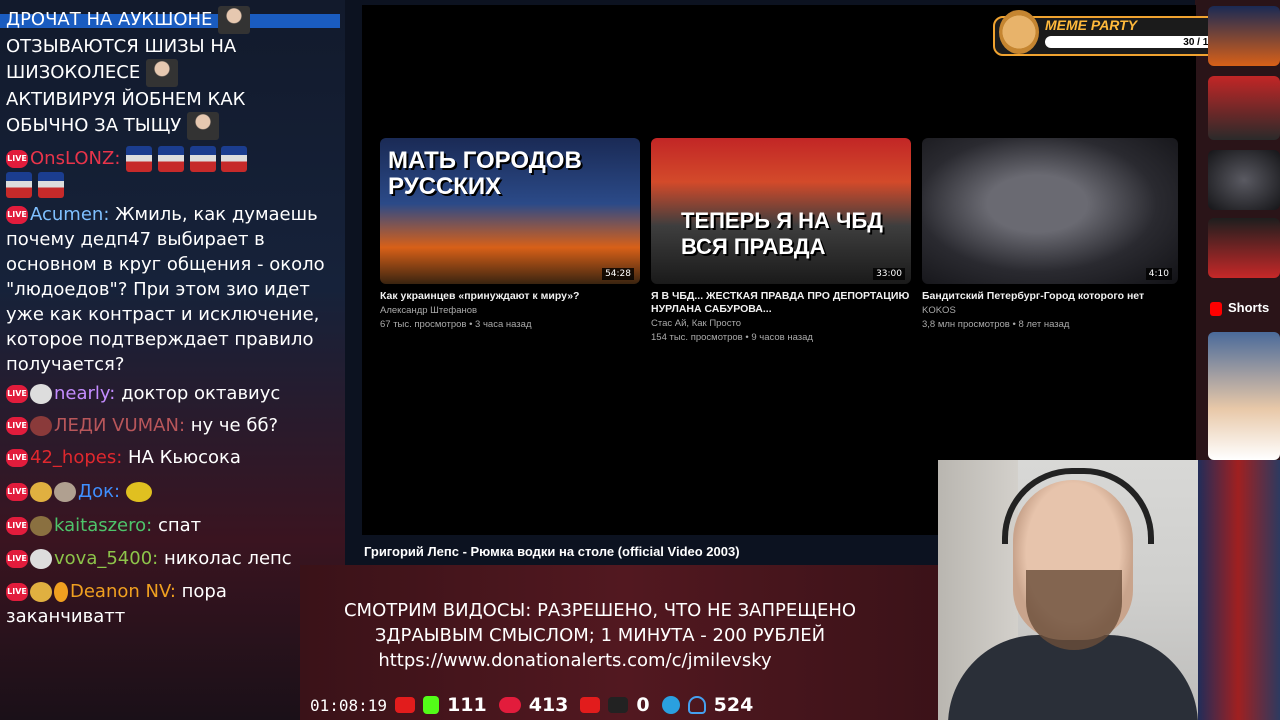 The image size is (1280, 720). I want to click on chat-message: LIVE ЛЕДИ VUMAN: ну че бб?, so click(142, 425).